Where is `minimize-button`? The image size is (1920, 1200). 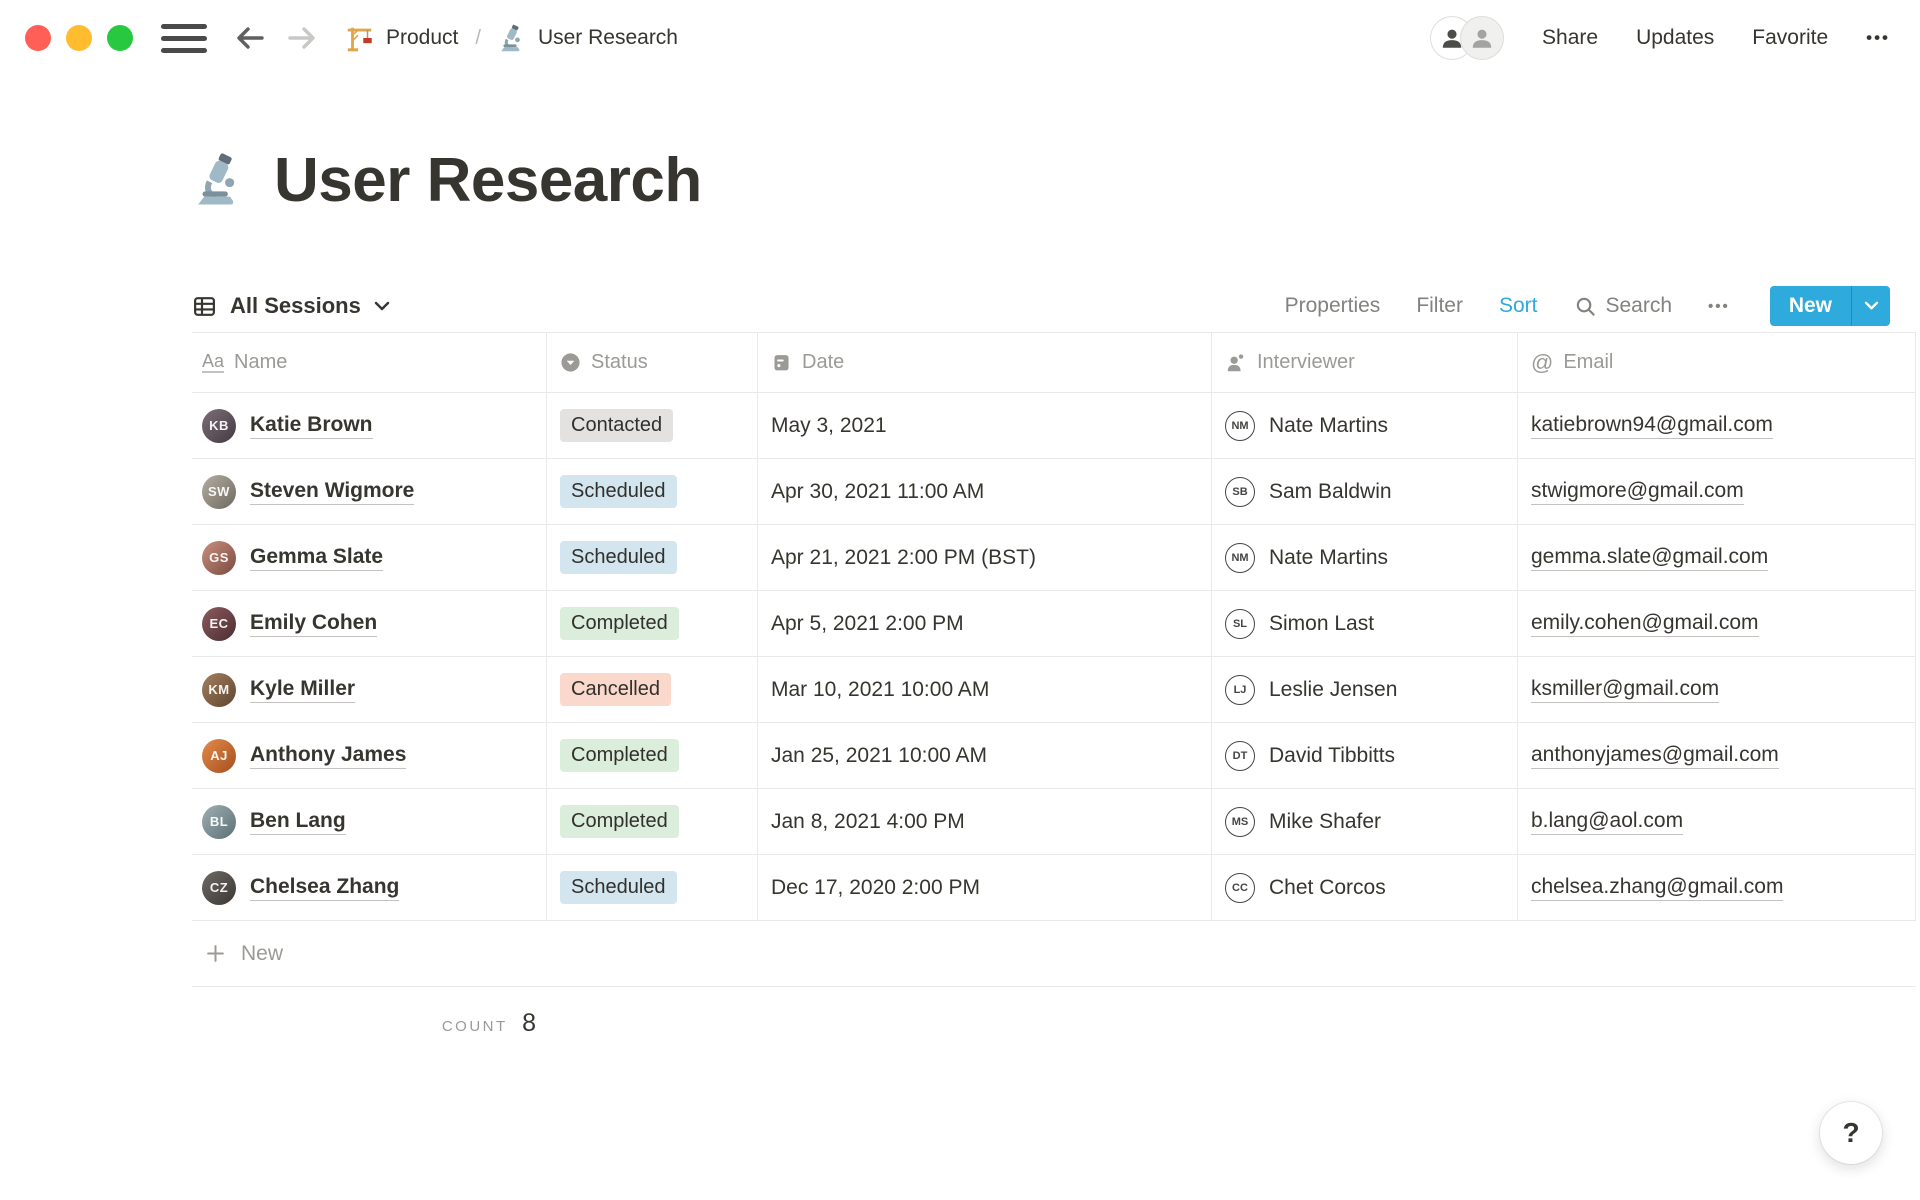
minimize-button is located at coordinates (79, 38).